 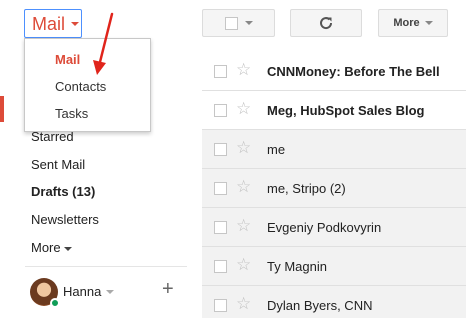 What do you see at coordinates (276, 149) in the screenshot?
I see `email-sender: me` at bounding box center [276, 149].